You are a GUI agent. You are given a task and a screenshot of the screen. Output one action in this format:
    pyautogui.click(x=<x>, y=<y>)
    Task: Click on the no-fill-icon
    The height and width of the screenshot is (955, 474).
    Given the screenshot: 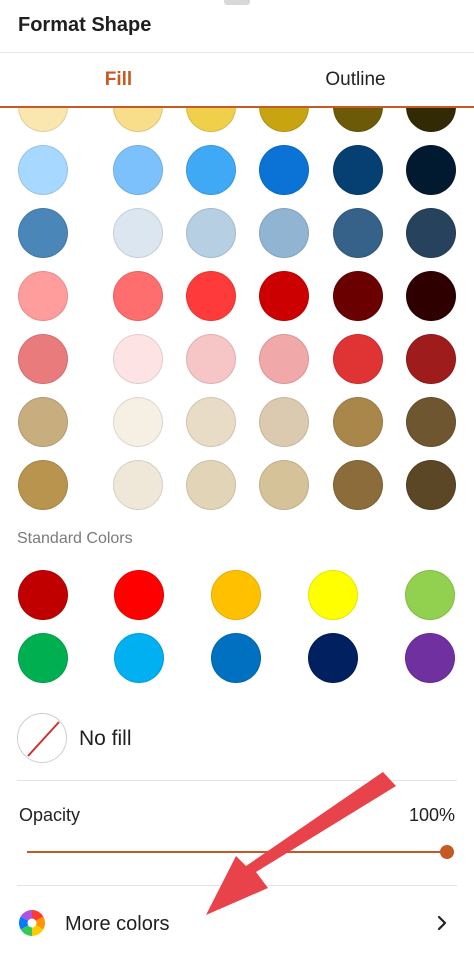 What is the action you would take?
    pyautogui.click(x=42, y=738)
    